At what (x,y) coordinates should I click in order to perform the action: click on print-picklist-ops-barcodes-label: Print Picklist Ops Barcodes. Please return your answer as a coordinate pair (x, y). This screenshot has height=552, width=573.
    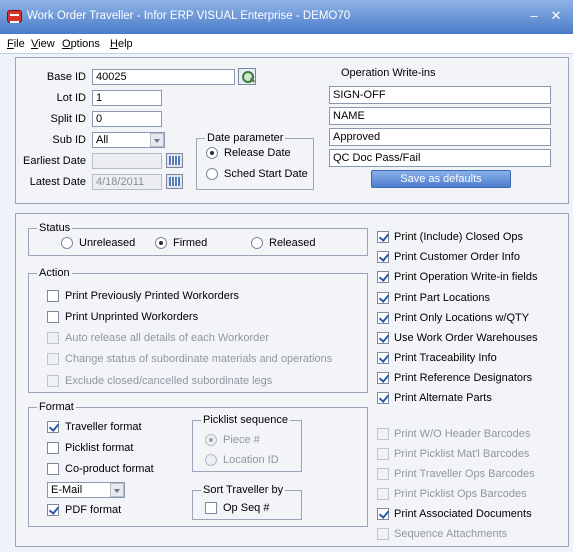
    Looking at the image, I should click on (460, 494).